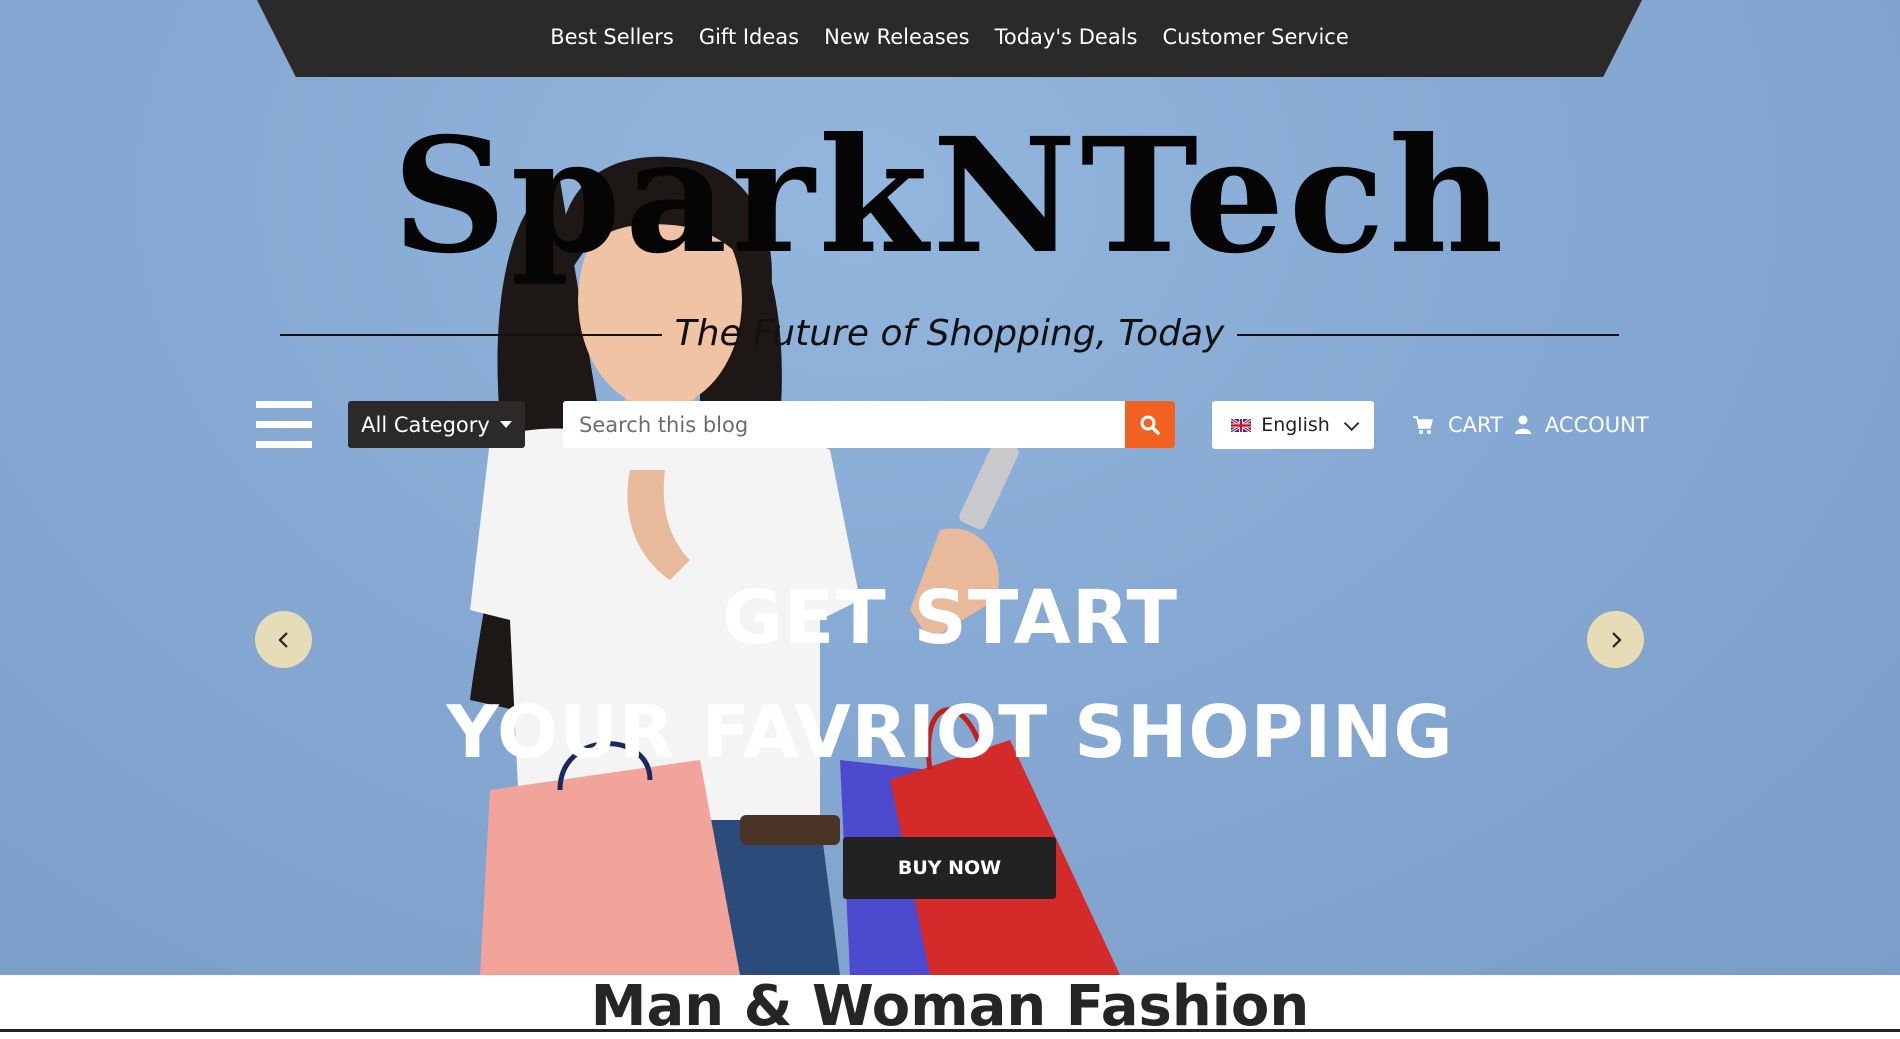 This screenshot has height=1039, width=1900. I want to click on caret-down-icon, so click(505, 424).